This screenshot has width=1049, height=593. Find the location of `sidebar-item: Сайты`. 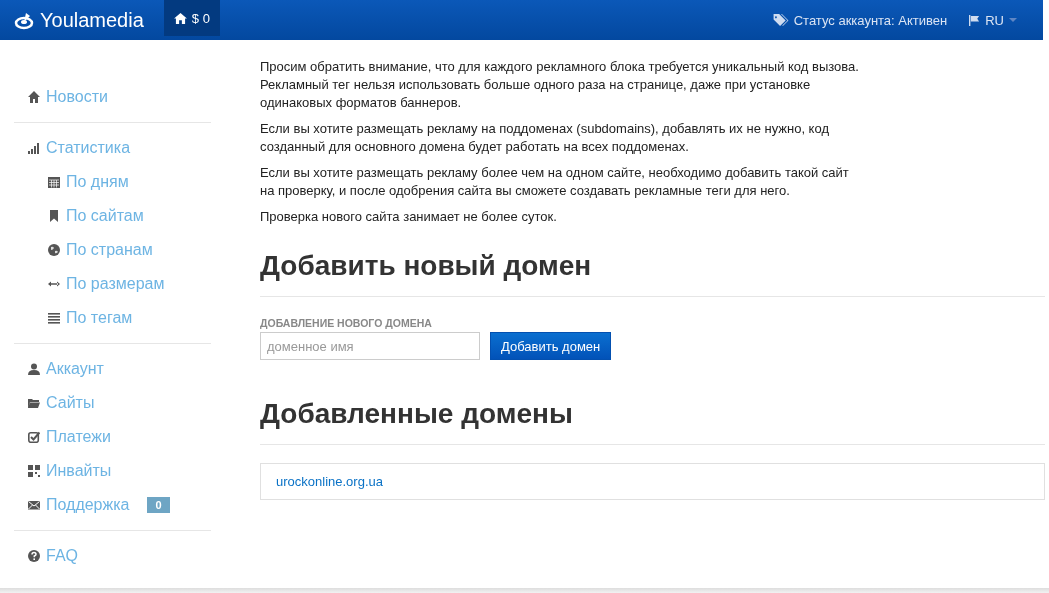

sidebar-item: Сайты is located at coordinates (112, 403).